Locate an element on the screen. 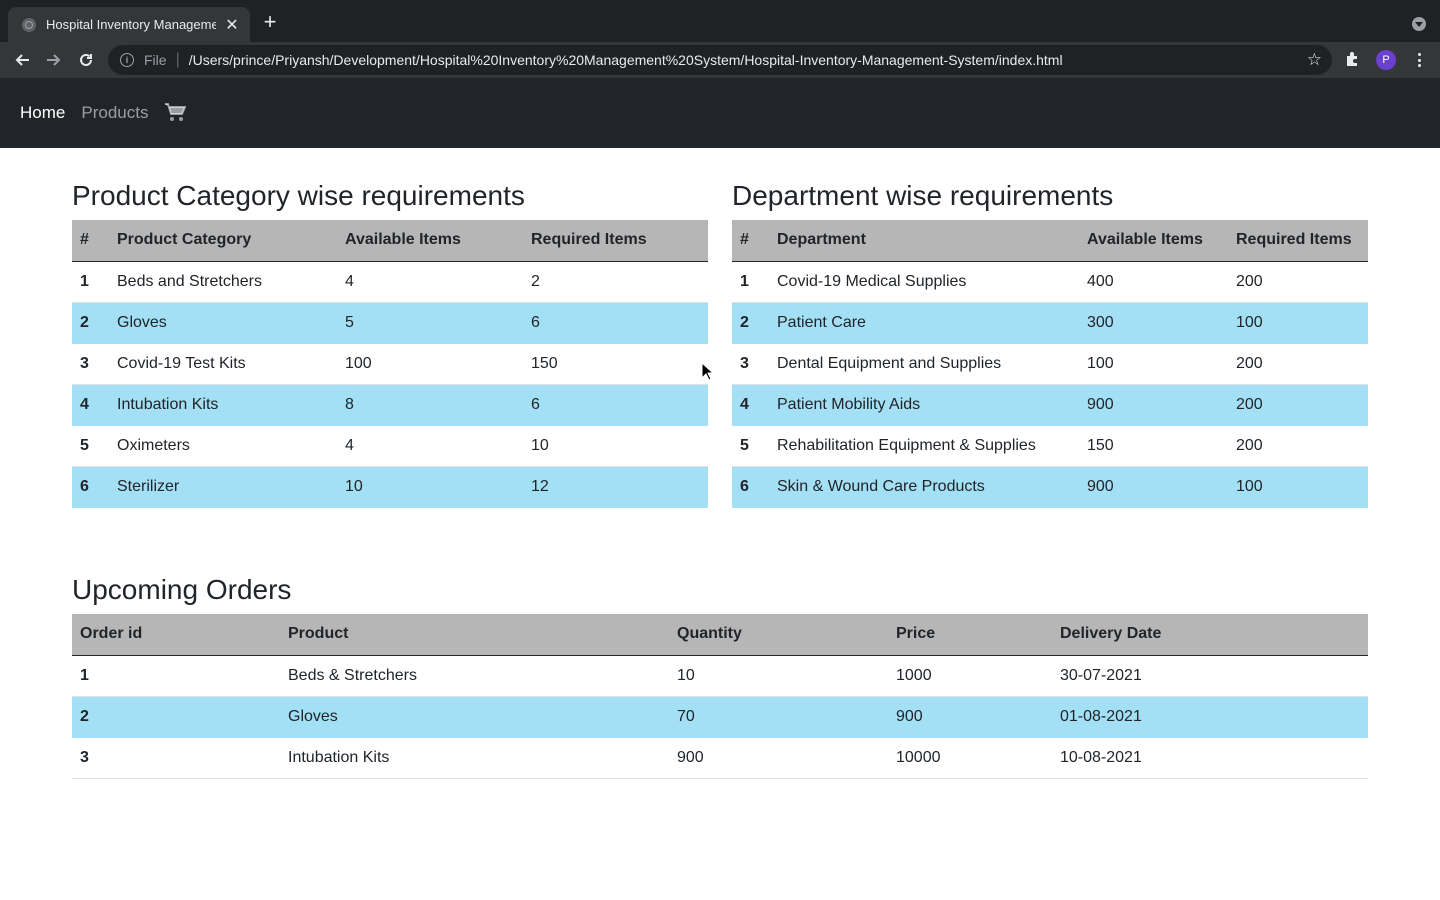 This screenshot has width=1440, height=900. tab-search-icon is located at coordinates (1419, 24).